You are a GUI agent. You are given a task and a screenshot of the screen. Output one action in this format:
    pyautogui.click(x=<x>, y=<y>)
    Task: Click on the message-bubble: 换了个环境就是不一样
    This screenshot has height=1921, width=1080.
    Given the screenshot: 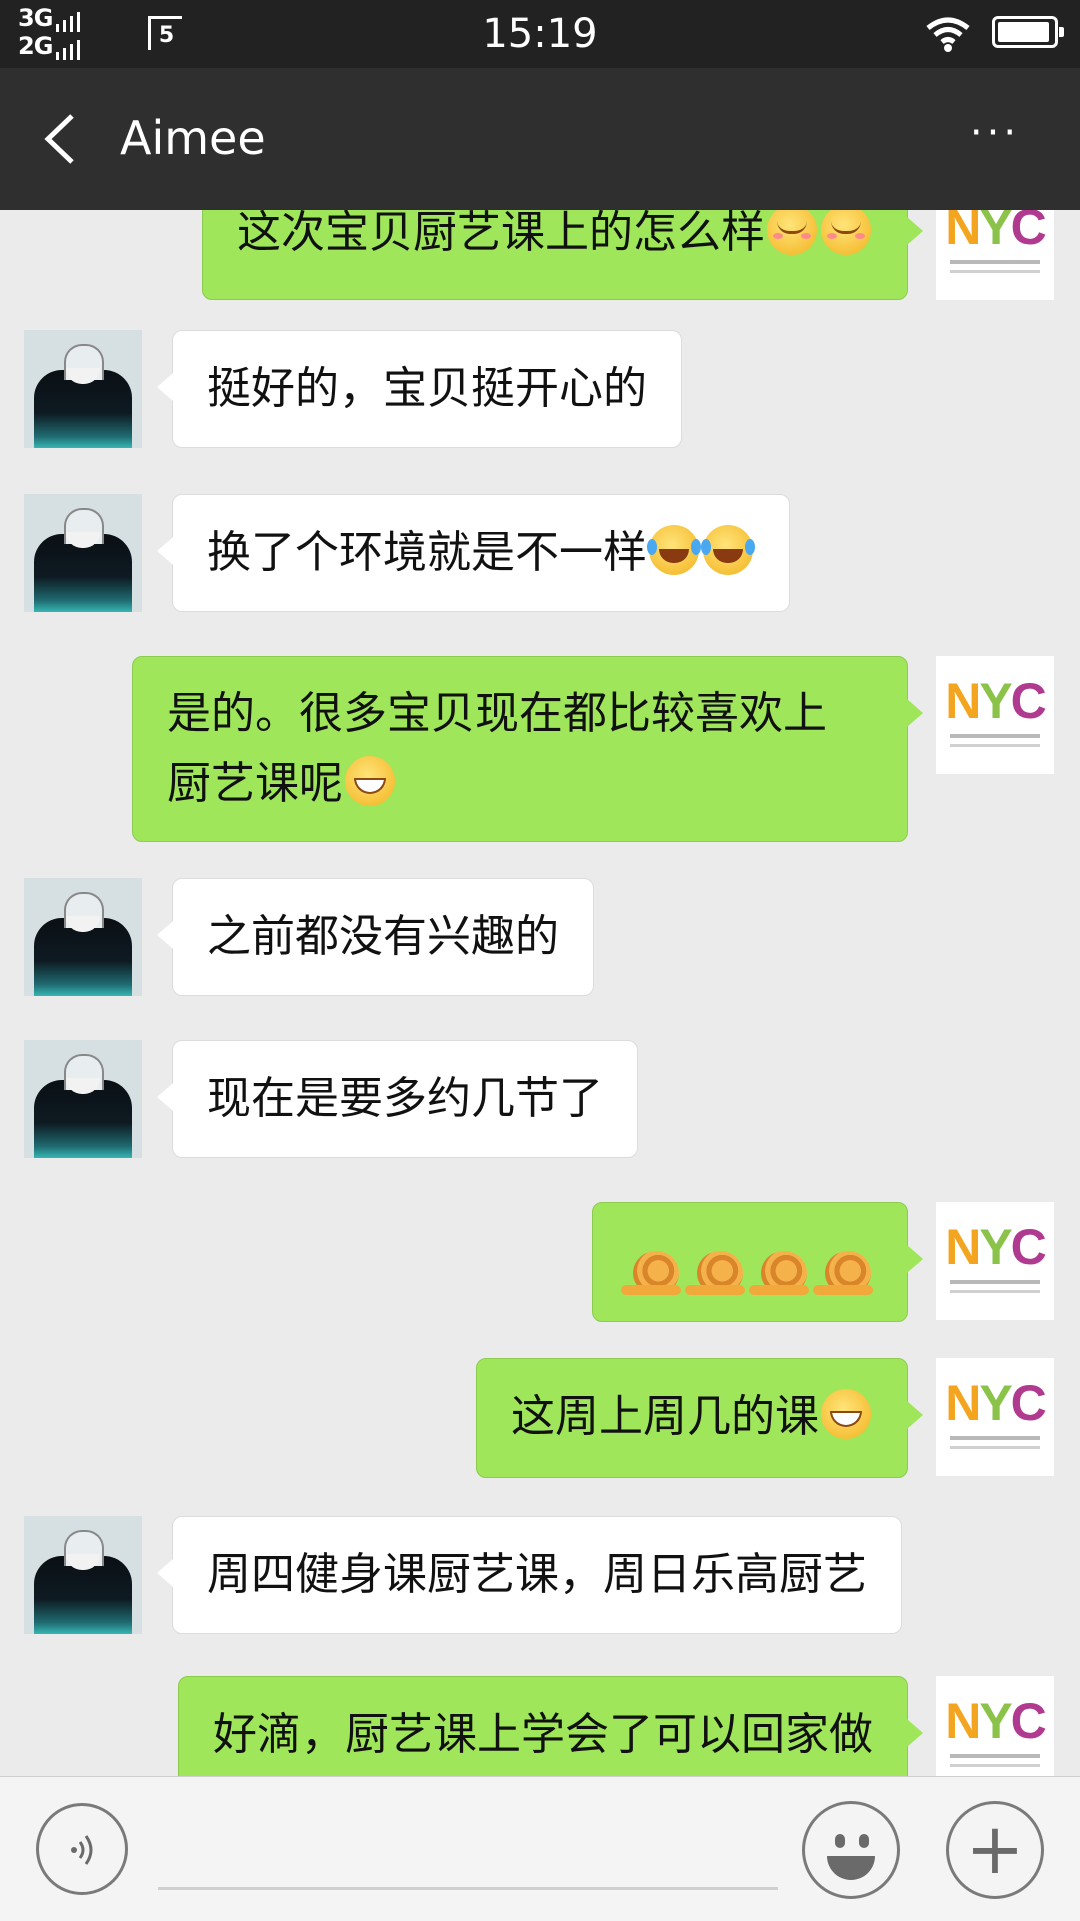 What is the action you would take?
    pyautogui.click(x=473, y=553)
    